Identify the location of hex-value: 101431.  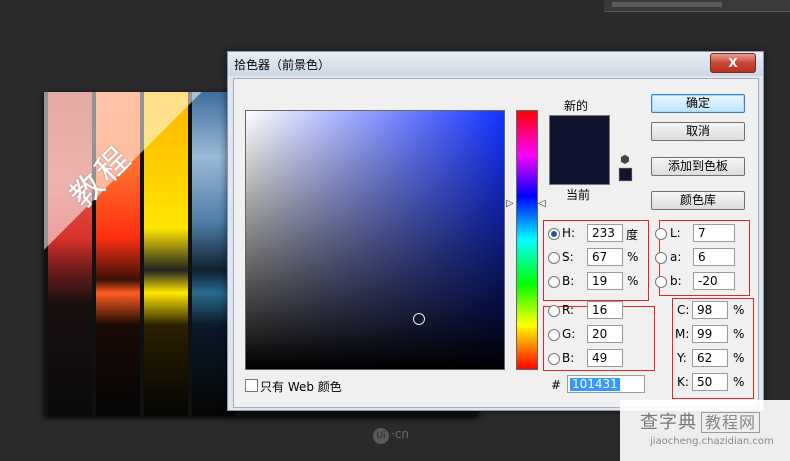
(595, 384).